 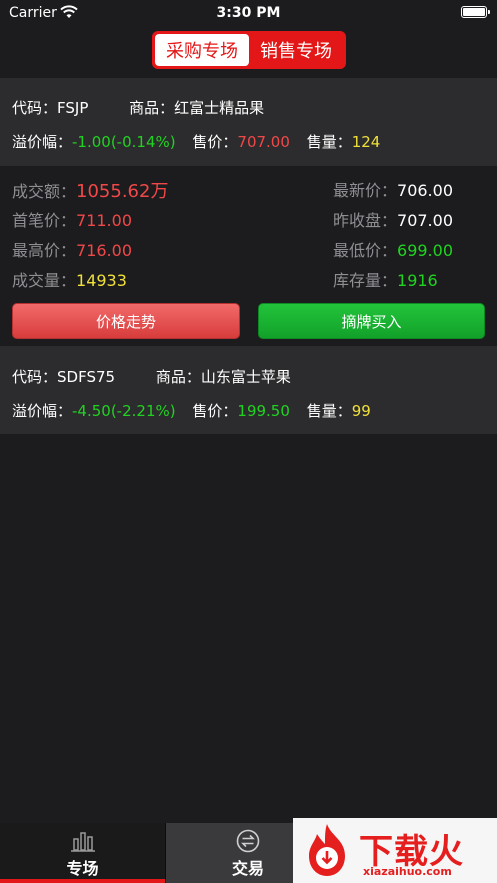 What do you see at coordinates (249, 249) in the screenshot?
I see `detail-row-3: 最高价：716.00 最低价：699.00` at bounding box center [249, 249].